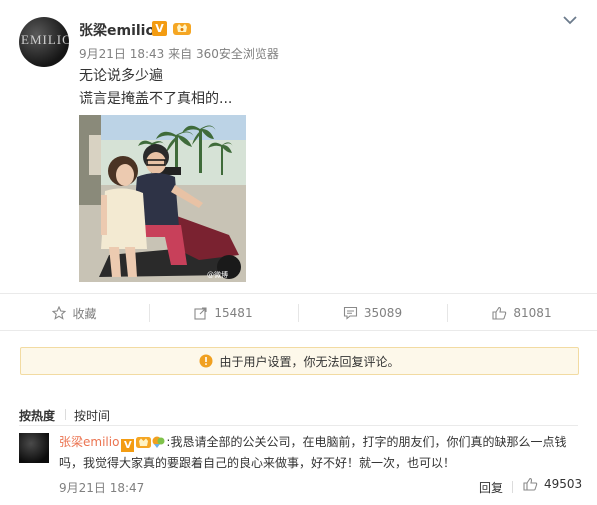 This screenshot has height=505, width=597. Describe the element at coordinates (34, 448) in the screenshot. I see `comment-avatar` at that location.